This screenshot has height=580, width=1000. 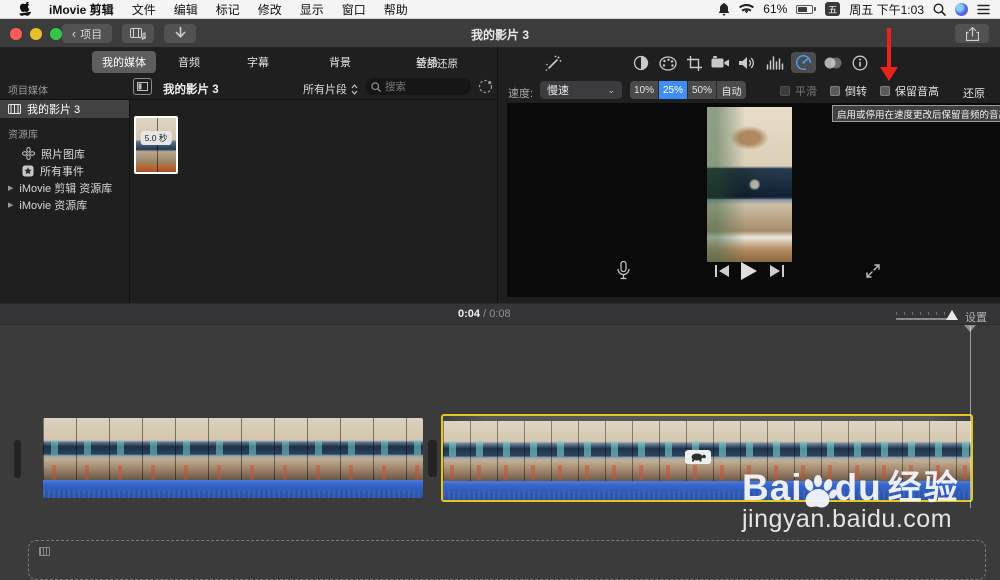 I want to click on back-chevron-icon: ‹, so click(x=74, y=33).